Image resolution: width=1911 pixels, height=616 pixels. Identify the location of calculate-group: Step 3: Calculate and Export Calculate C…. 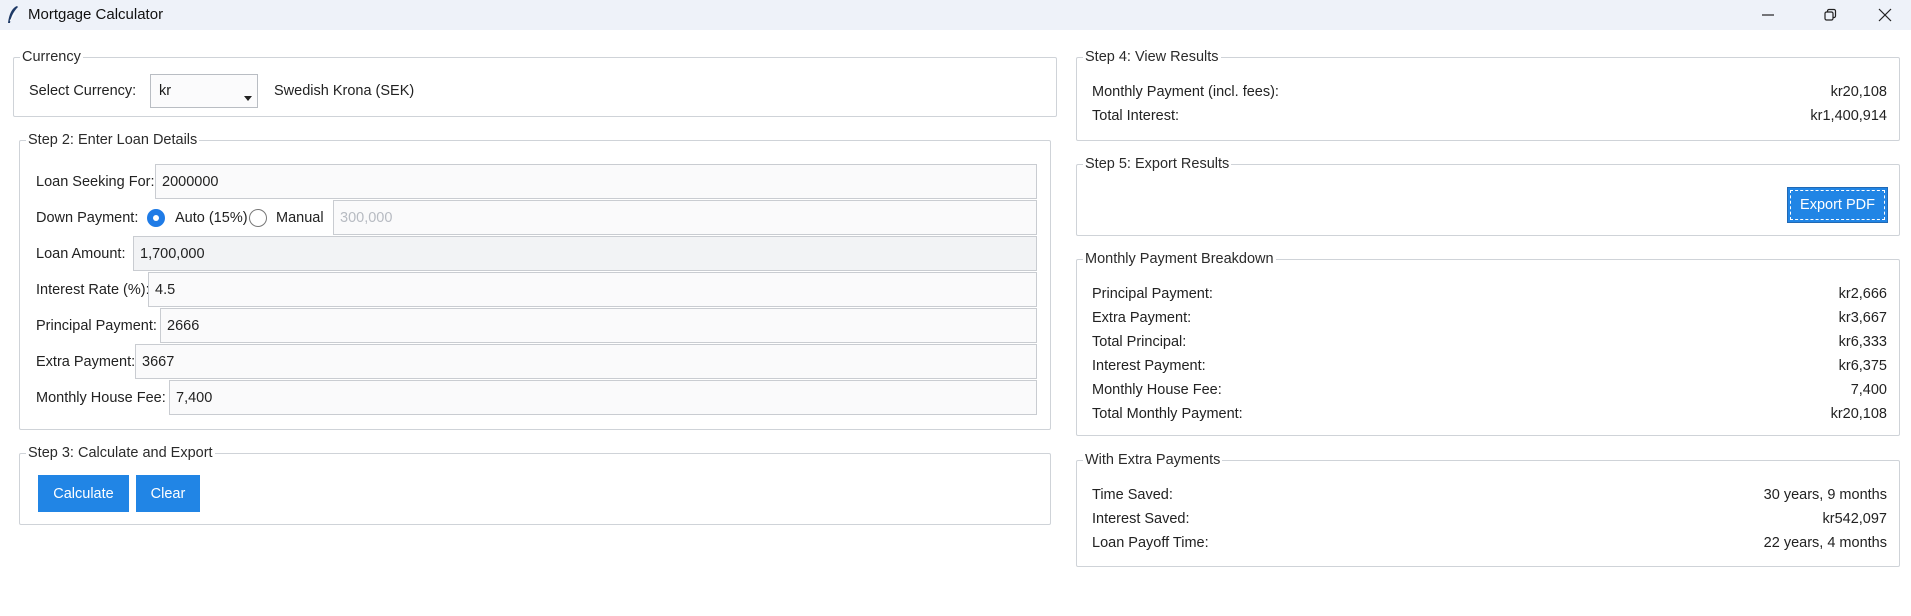
(535, 484).